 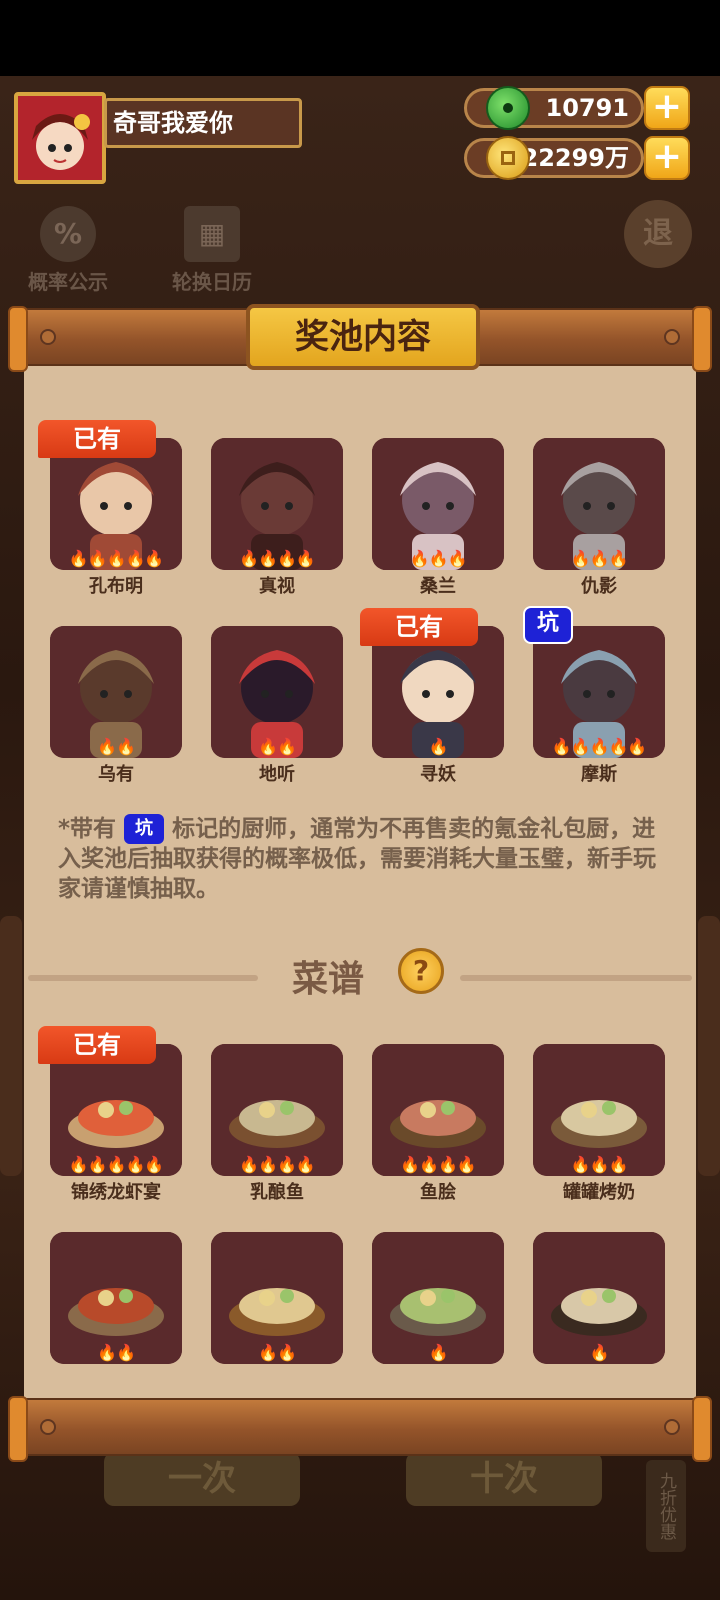 I want to click on help-icon: ?, so click(x=421, y=971).